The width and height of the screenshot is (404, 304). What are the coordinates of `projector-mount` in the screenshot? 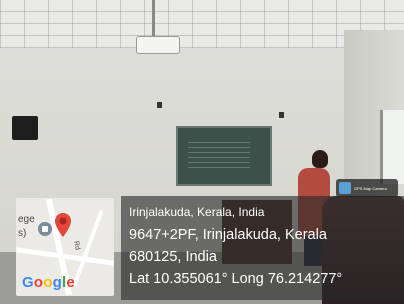 It's located at (153, 19).